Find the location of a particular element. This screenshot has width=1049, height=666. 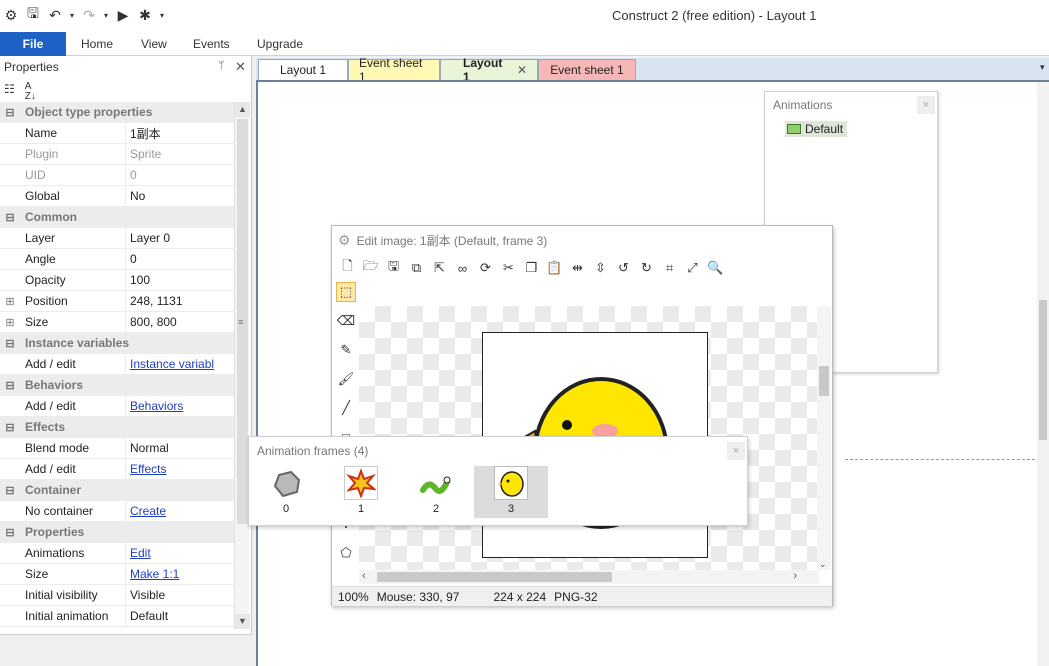

ribbon-tab-events: Events is located at coordinates (211, 44).